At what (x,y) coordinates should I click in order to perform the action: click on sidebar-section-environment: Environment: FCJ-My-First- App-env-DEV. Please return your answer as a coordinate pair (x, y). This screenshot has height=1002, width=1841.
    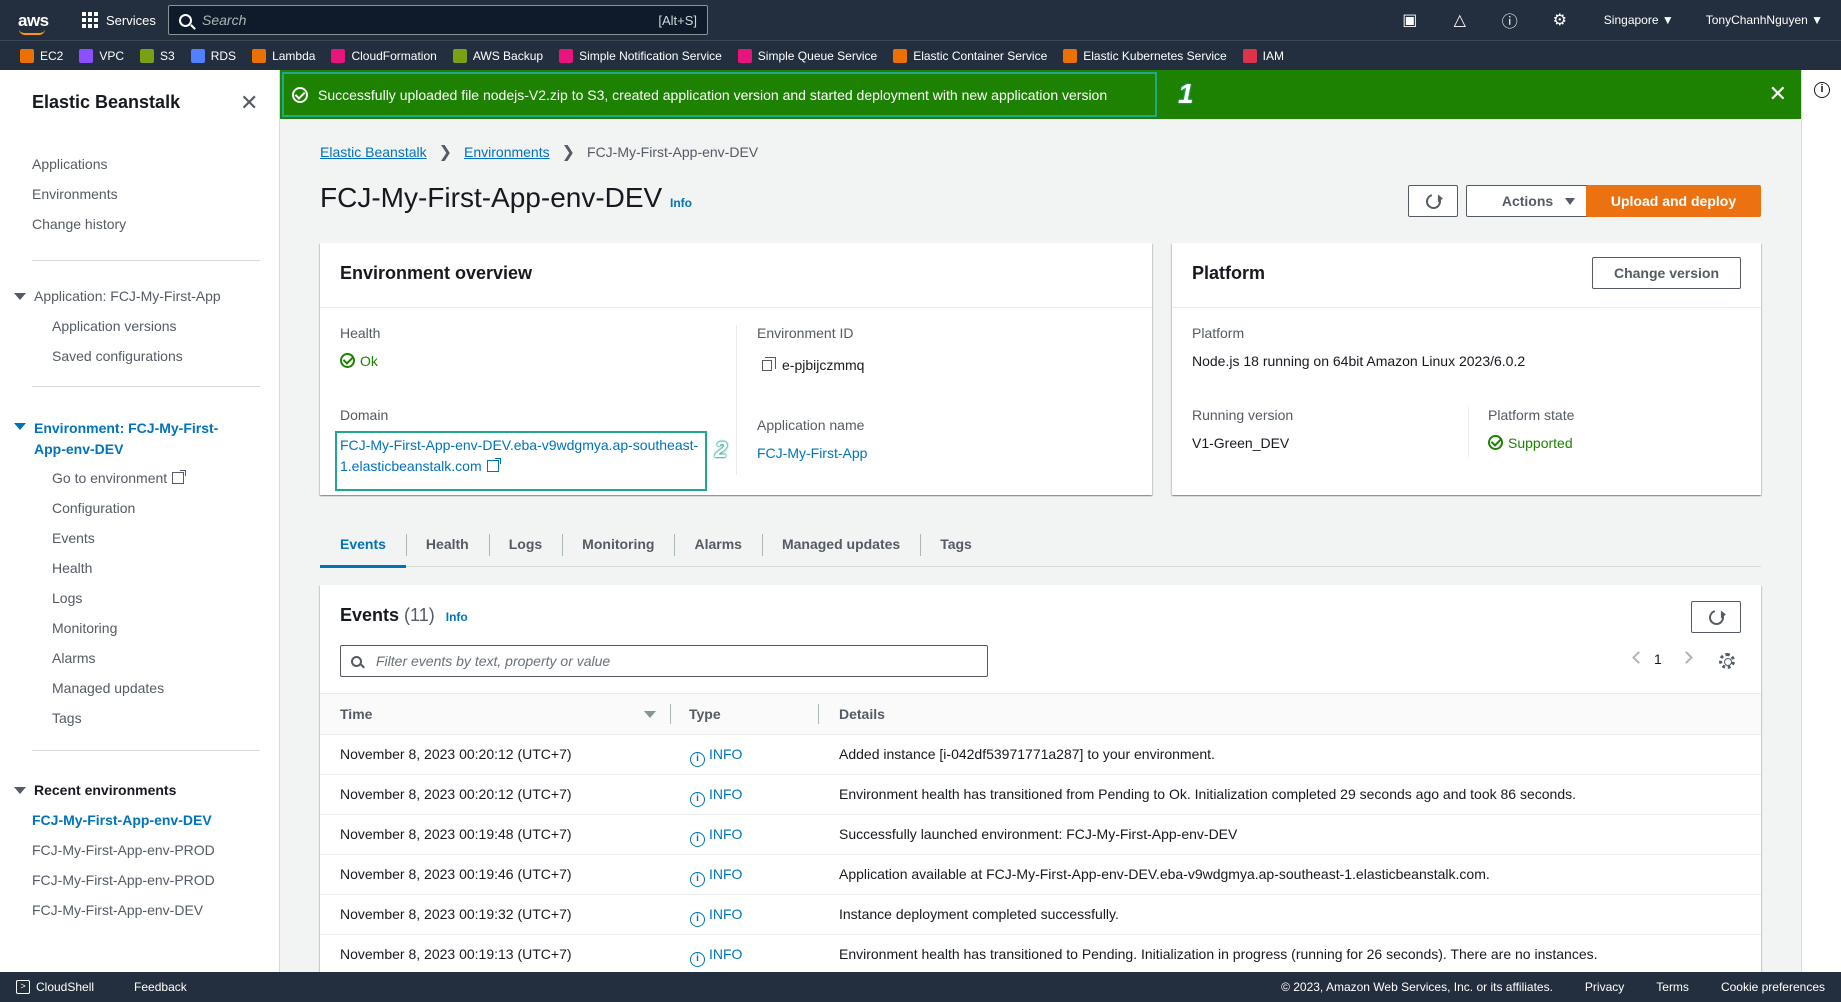
    Looking at the image, I should click on (116, 439).